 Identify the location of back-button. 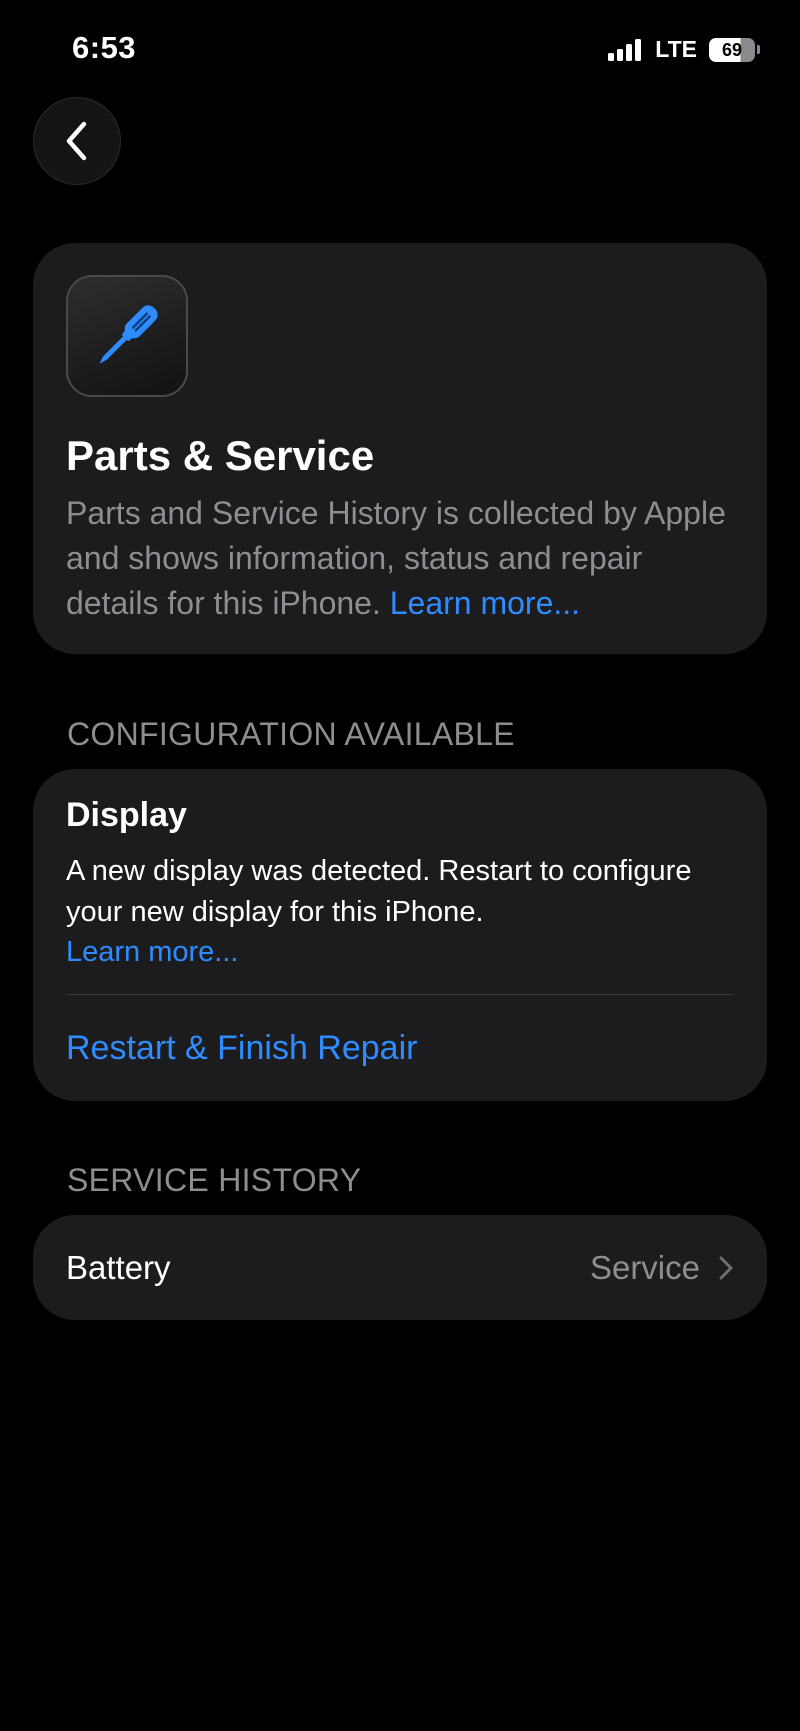
(77, 141).